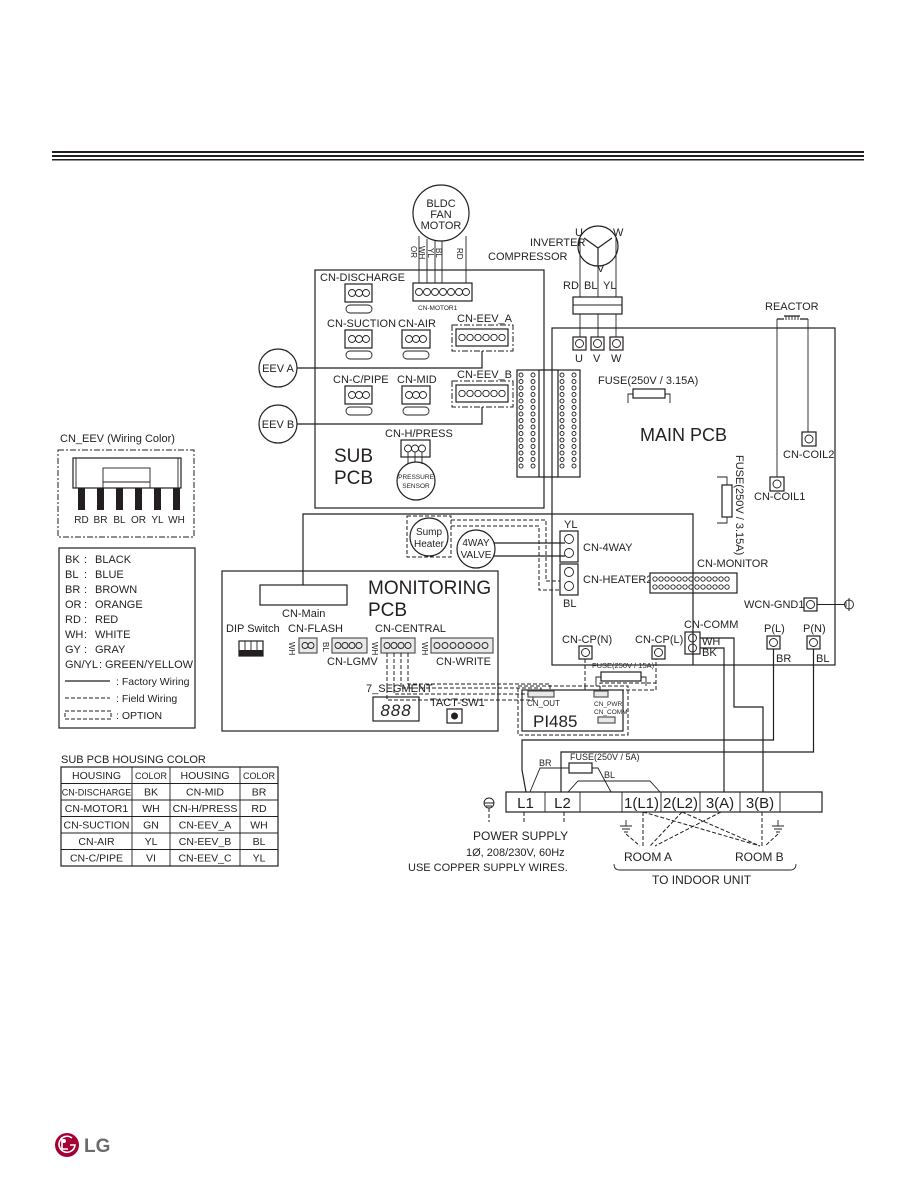  What do you see at coordinates (253, 629) in the screenshot?
I see `dip-switch-label: DIP Switch` at bounding box center [253, 629].